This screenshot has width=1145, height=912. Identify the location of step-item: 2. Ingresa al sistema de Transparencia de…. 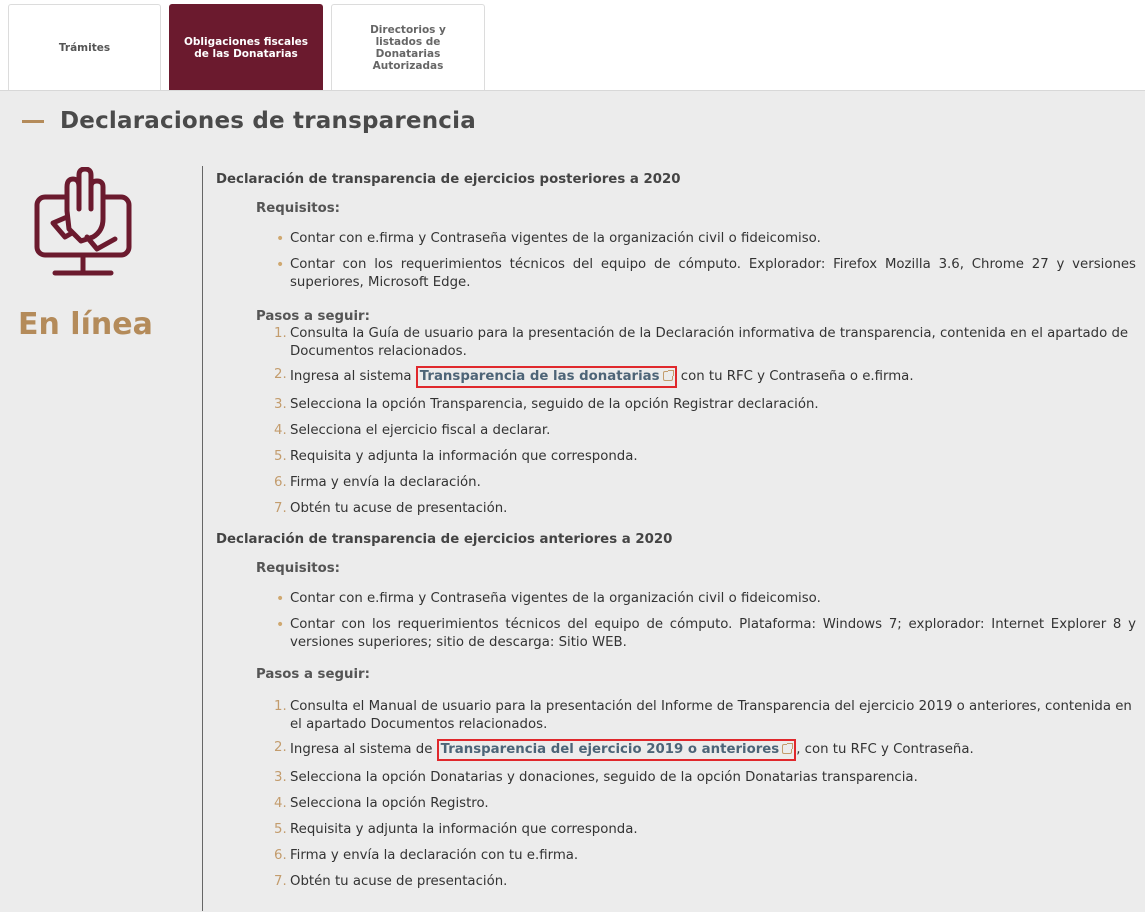
(705, 750).